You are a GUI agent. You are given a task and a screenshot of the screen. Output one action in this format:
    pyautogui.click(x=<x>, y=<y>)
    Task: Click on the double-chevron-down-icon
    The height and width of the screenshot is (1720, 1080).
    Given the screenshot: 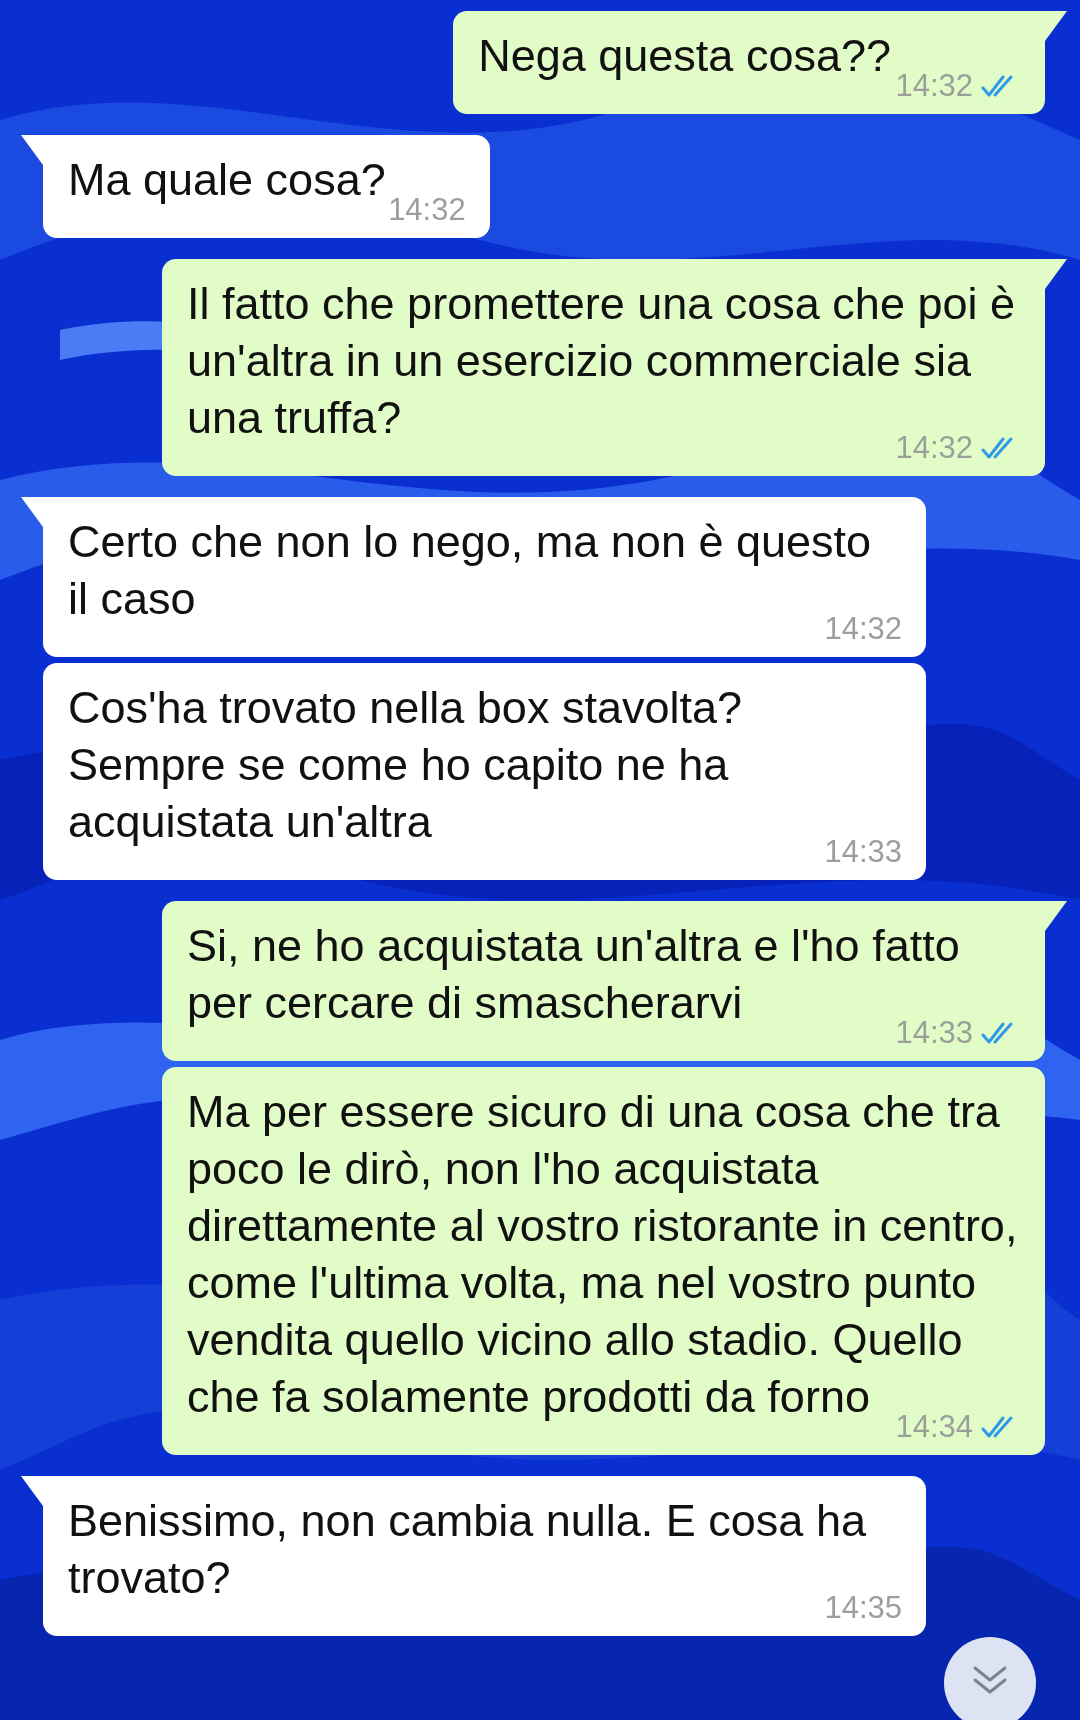 What is the action you would take?
    pyautogui.click(x=990, y=1680)
    